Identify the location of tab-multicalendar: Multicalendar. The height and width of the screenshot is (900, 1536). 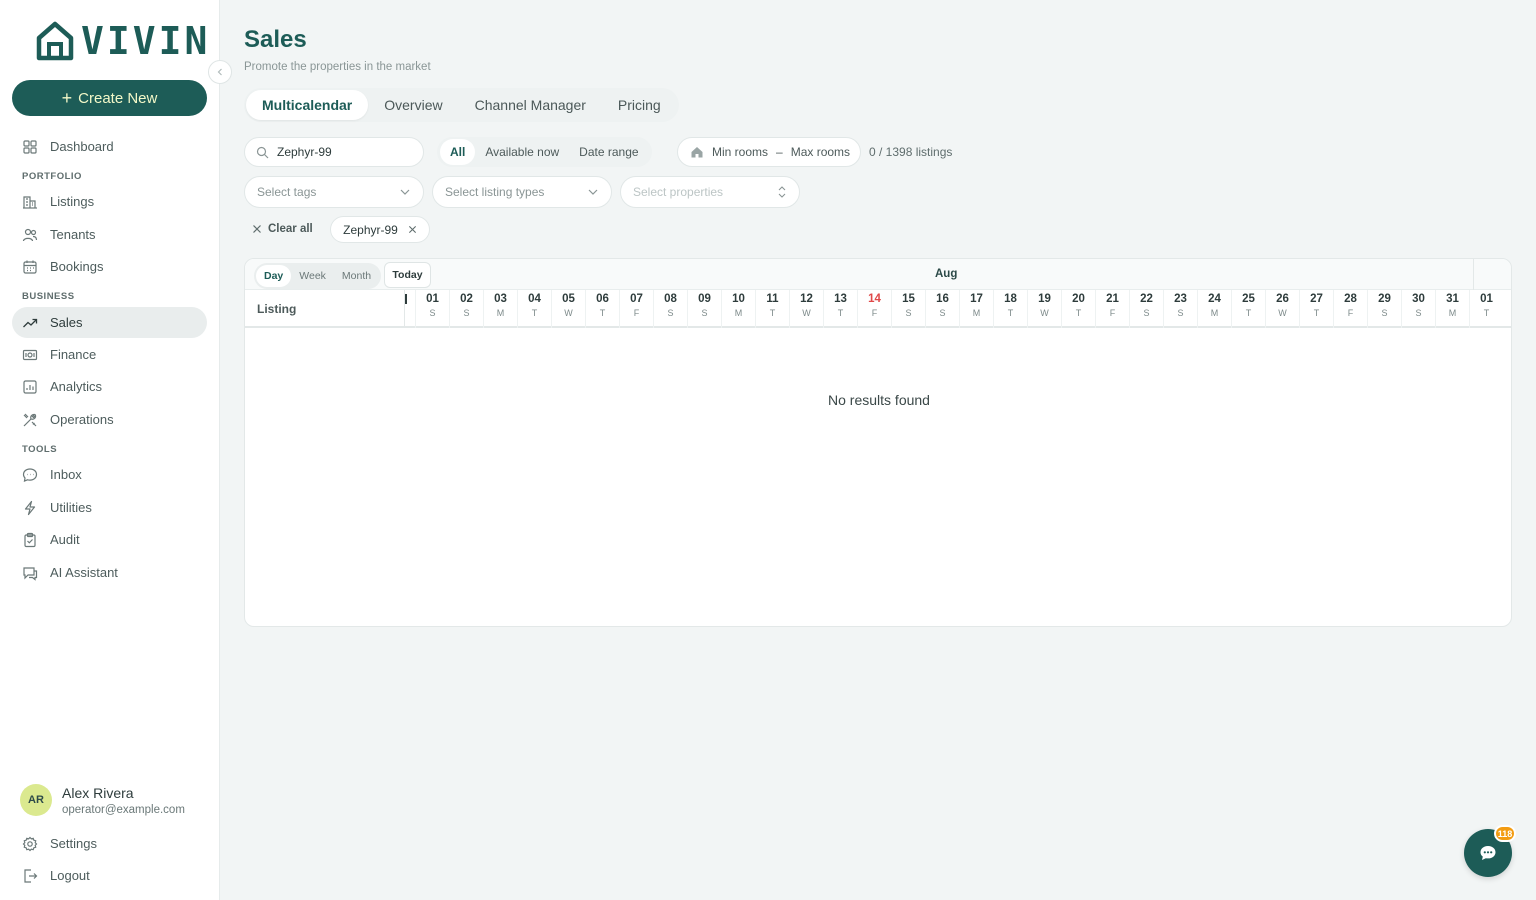
(307, 105).